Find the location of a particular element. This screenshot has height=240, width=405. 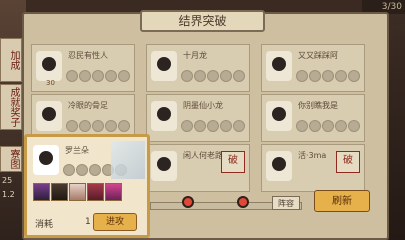

attack-button: 进攻 is located at coordinates (115, 222).